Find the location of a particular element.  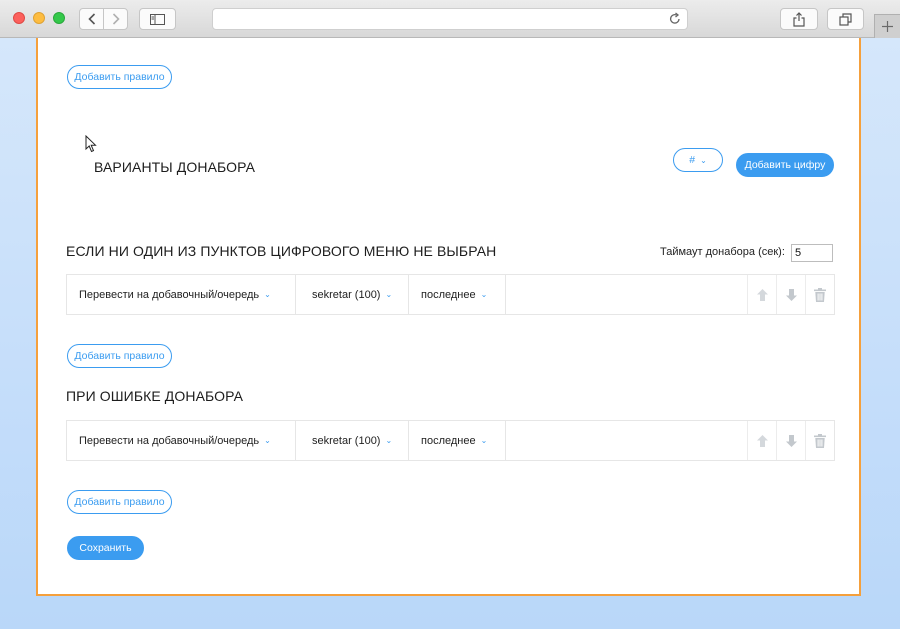

cursor-icon is located at coordinates (91, 144).